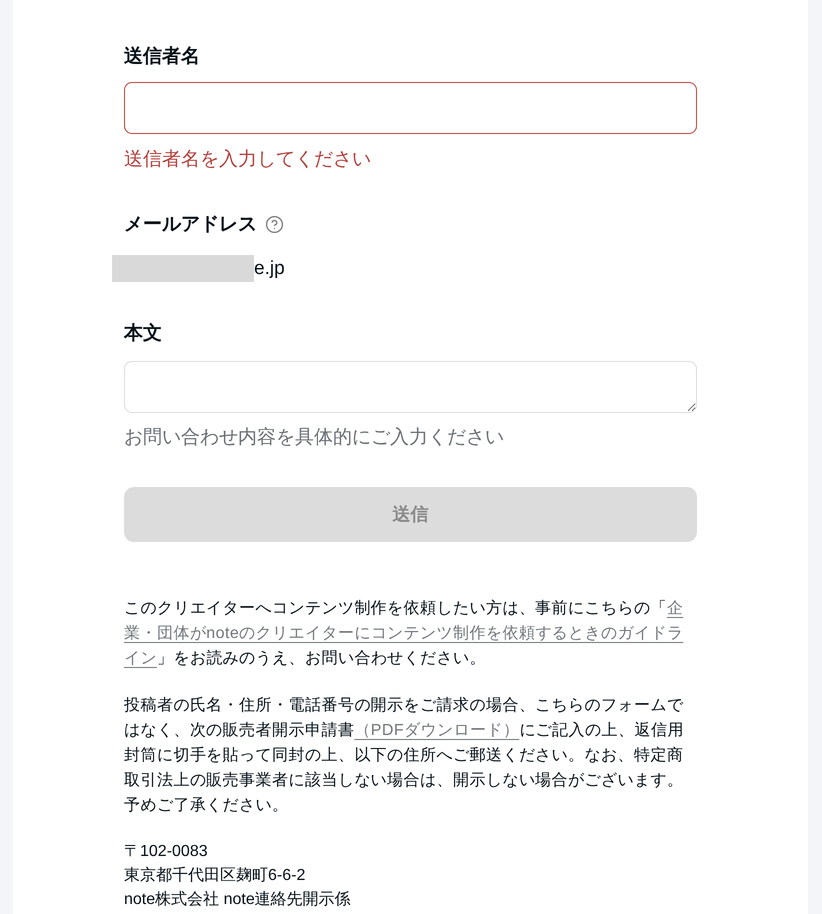 The image size is (822, 914). I want to click on inline-link: 業・団体がnoteのクリエイターにコンテンツ制作を依頼するときのガイドラ, so click(404, 633).